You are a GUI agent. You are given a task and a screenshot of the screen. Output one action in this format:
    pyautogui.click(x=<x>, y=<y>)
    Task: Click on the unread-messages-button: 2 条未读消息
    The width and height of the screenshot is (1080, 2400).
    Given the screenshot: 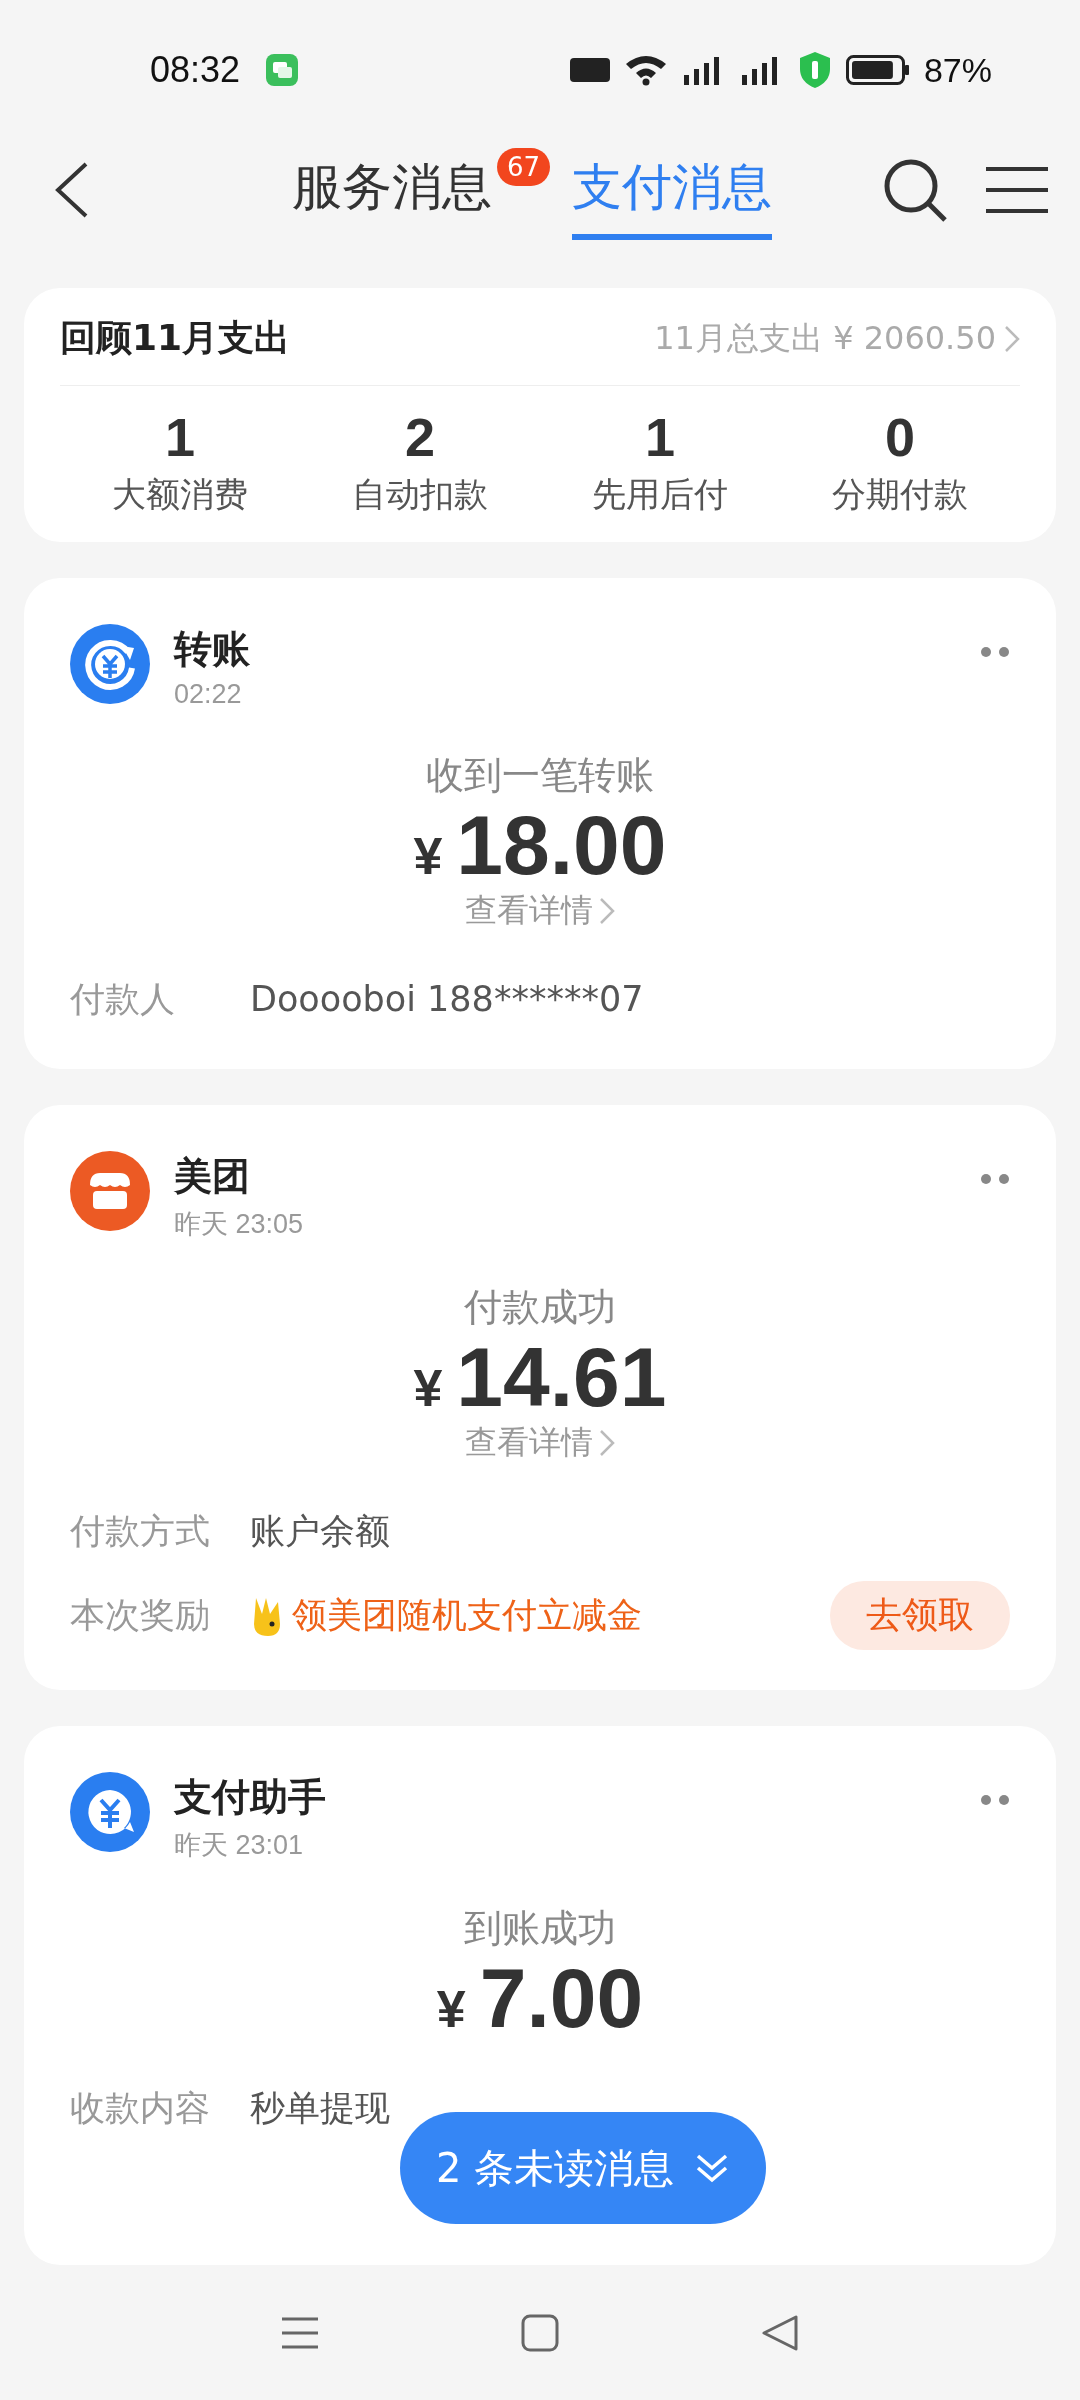 What is the action you would take?
    pyautogui.click(x=583, y=2168)
    